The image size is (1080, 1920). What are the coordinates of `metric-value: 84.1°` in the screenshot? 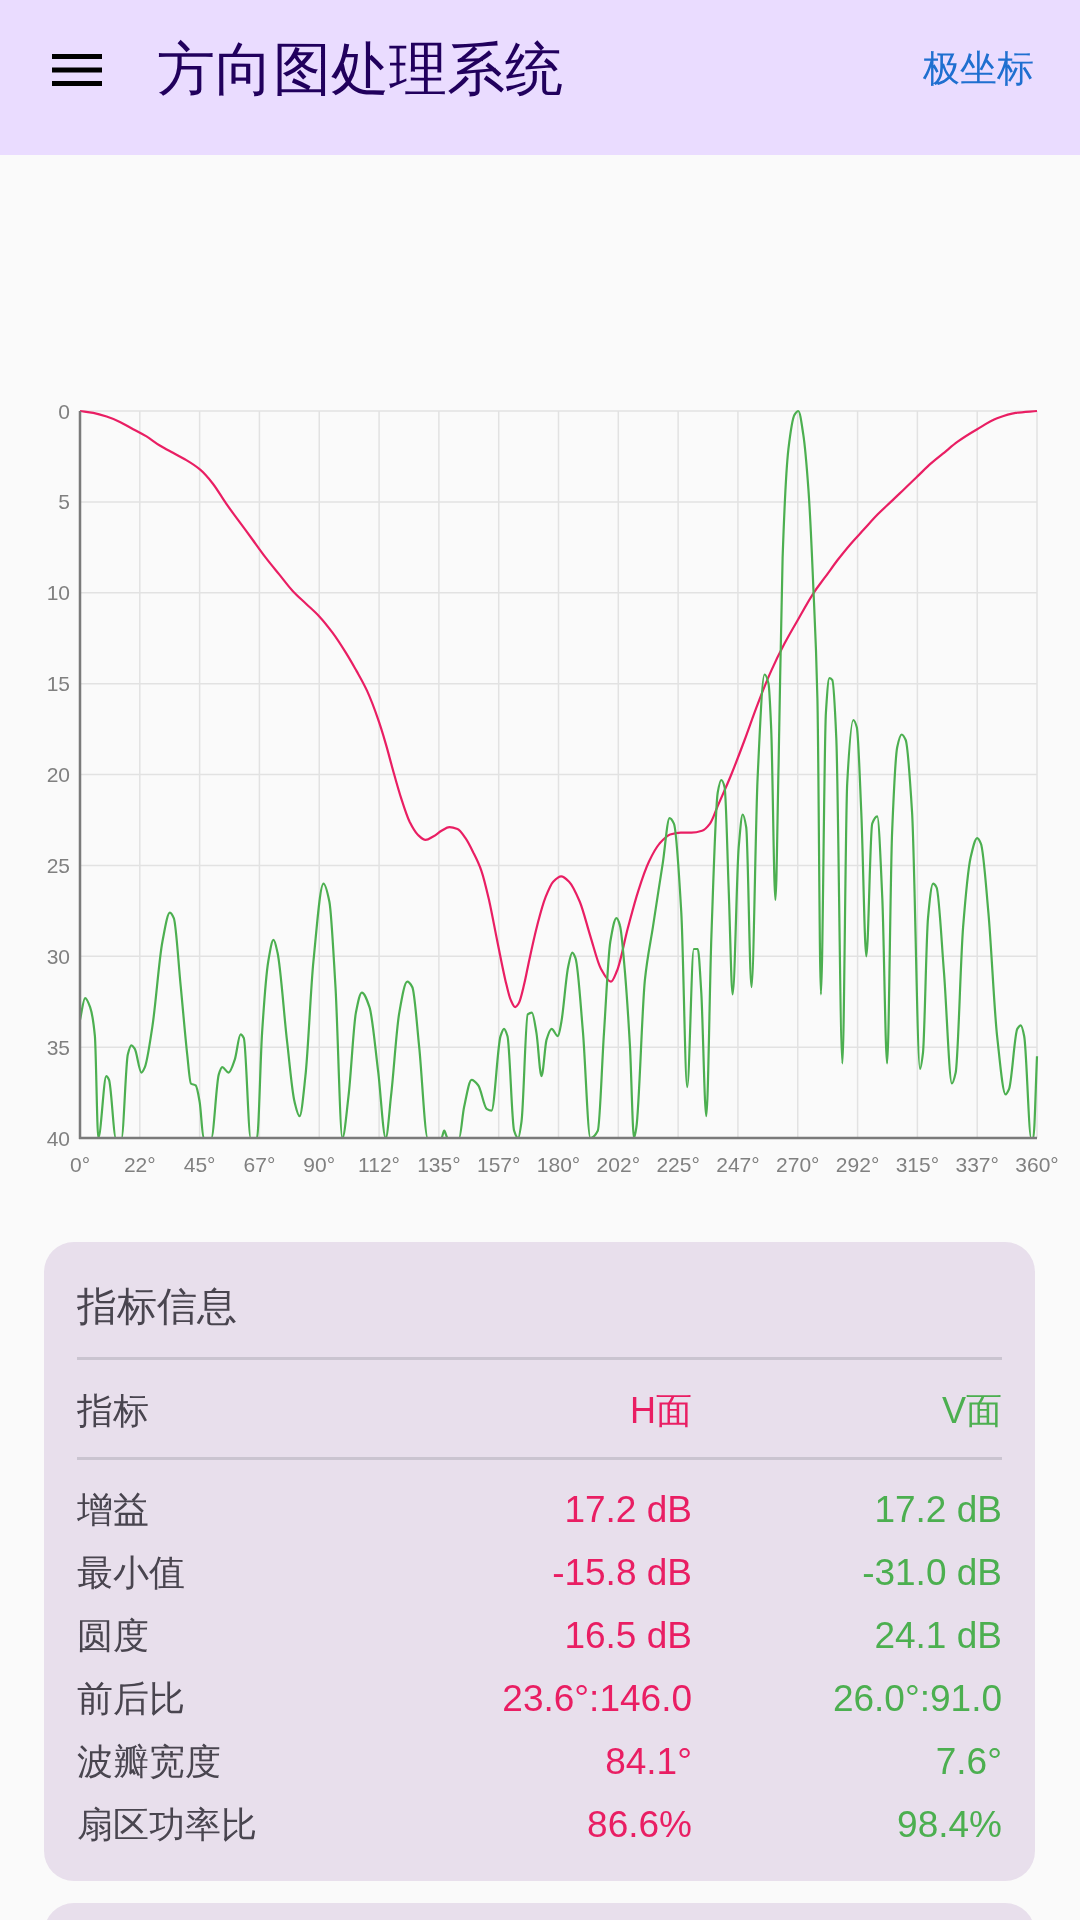 It's located at (648, 1761).